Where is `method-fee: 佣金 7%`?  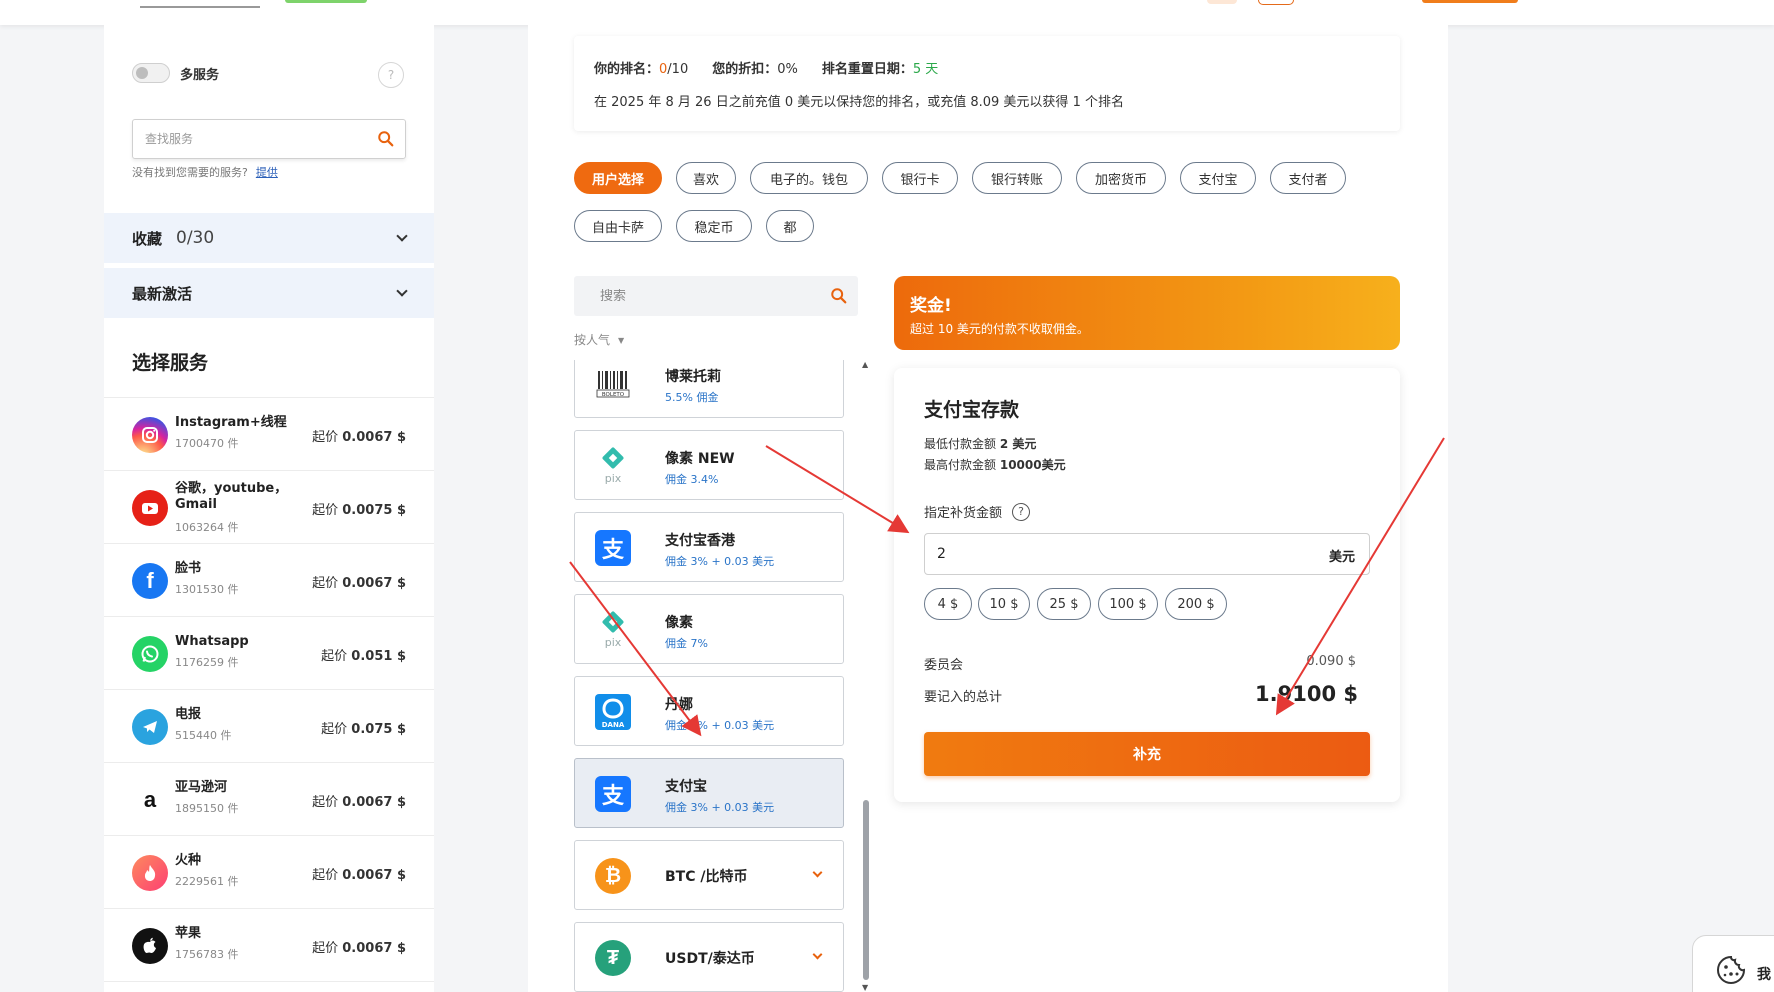 method-fee: 佣金 7% is located at coordinates (686, 643).